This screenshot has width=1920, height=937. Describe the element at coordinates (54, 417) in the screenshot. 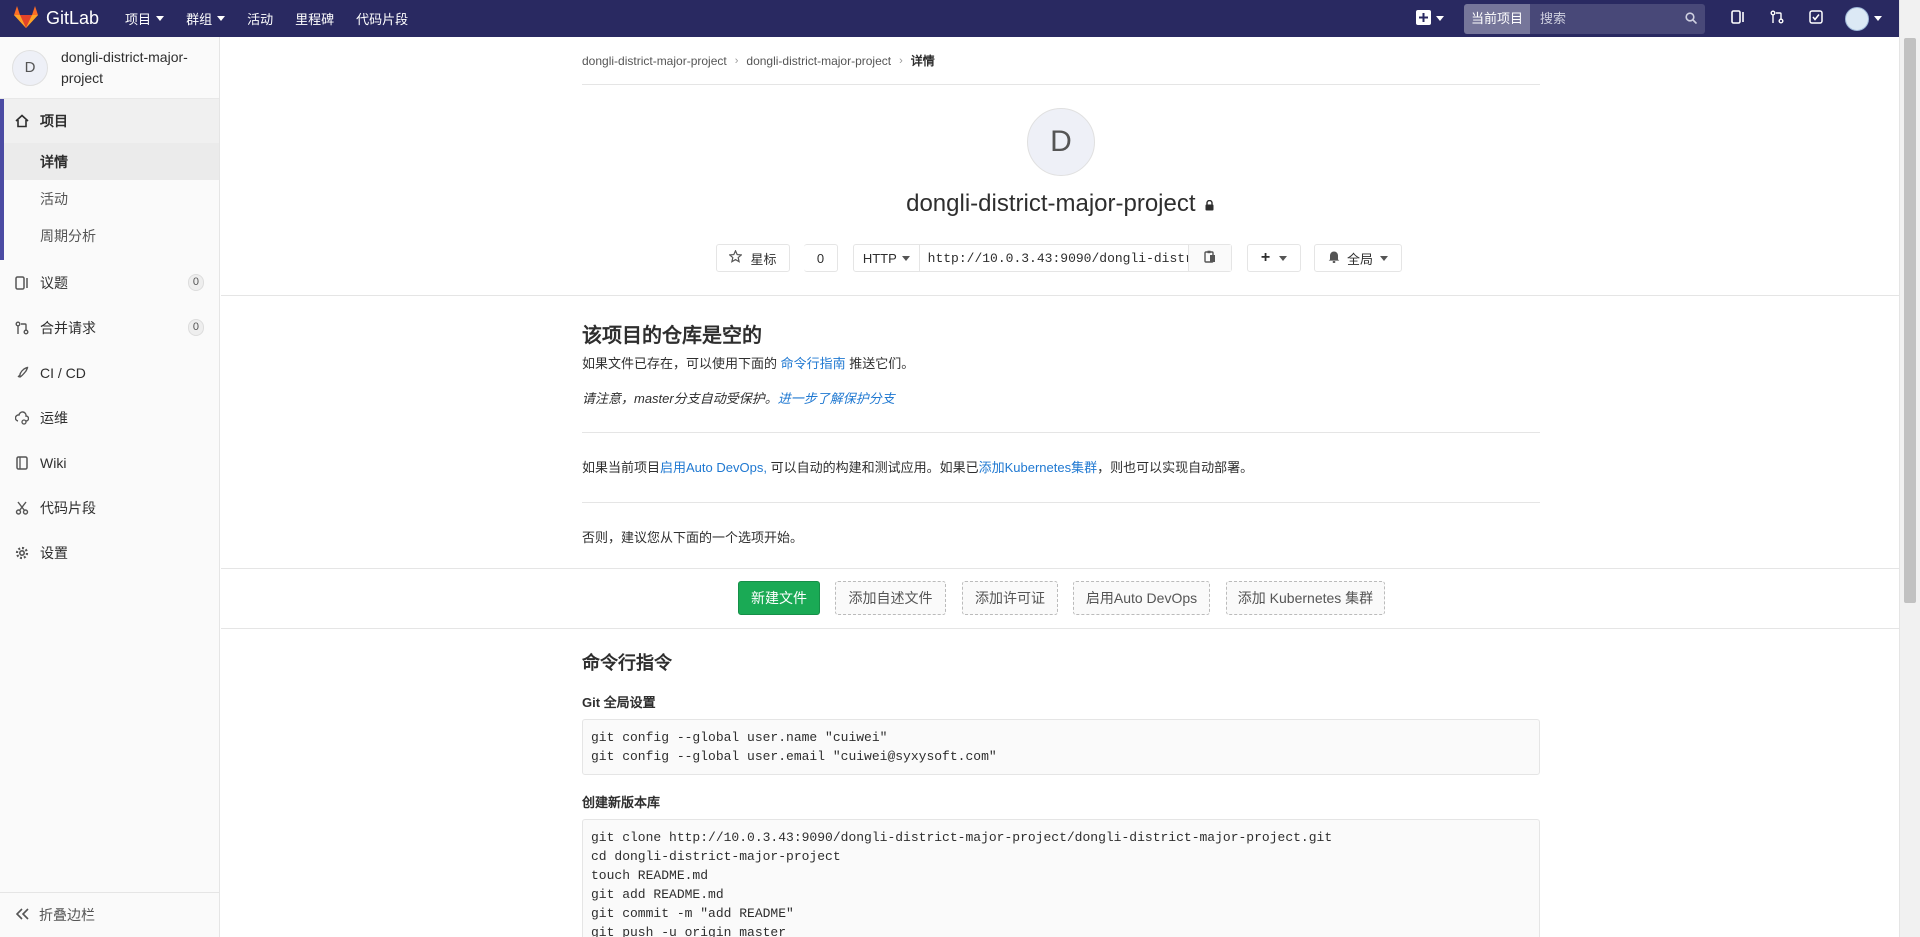

I see `sidebar-item-operations-label: 运维` at that location.